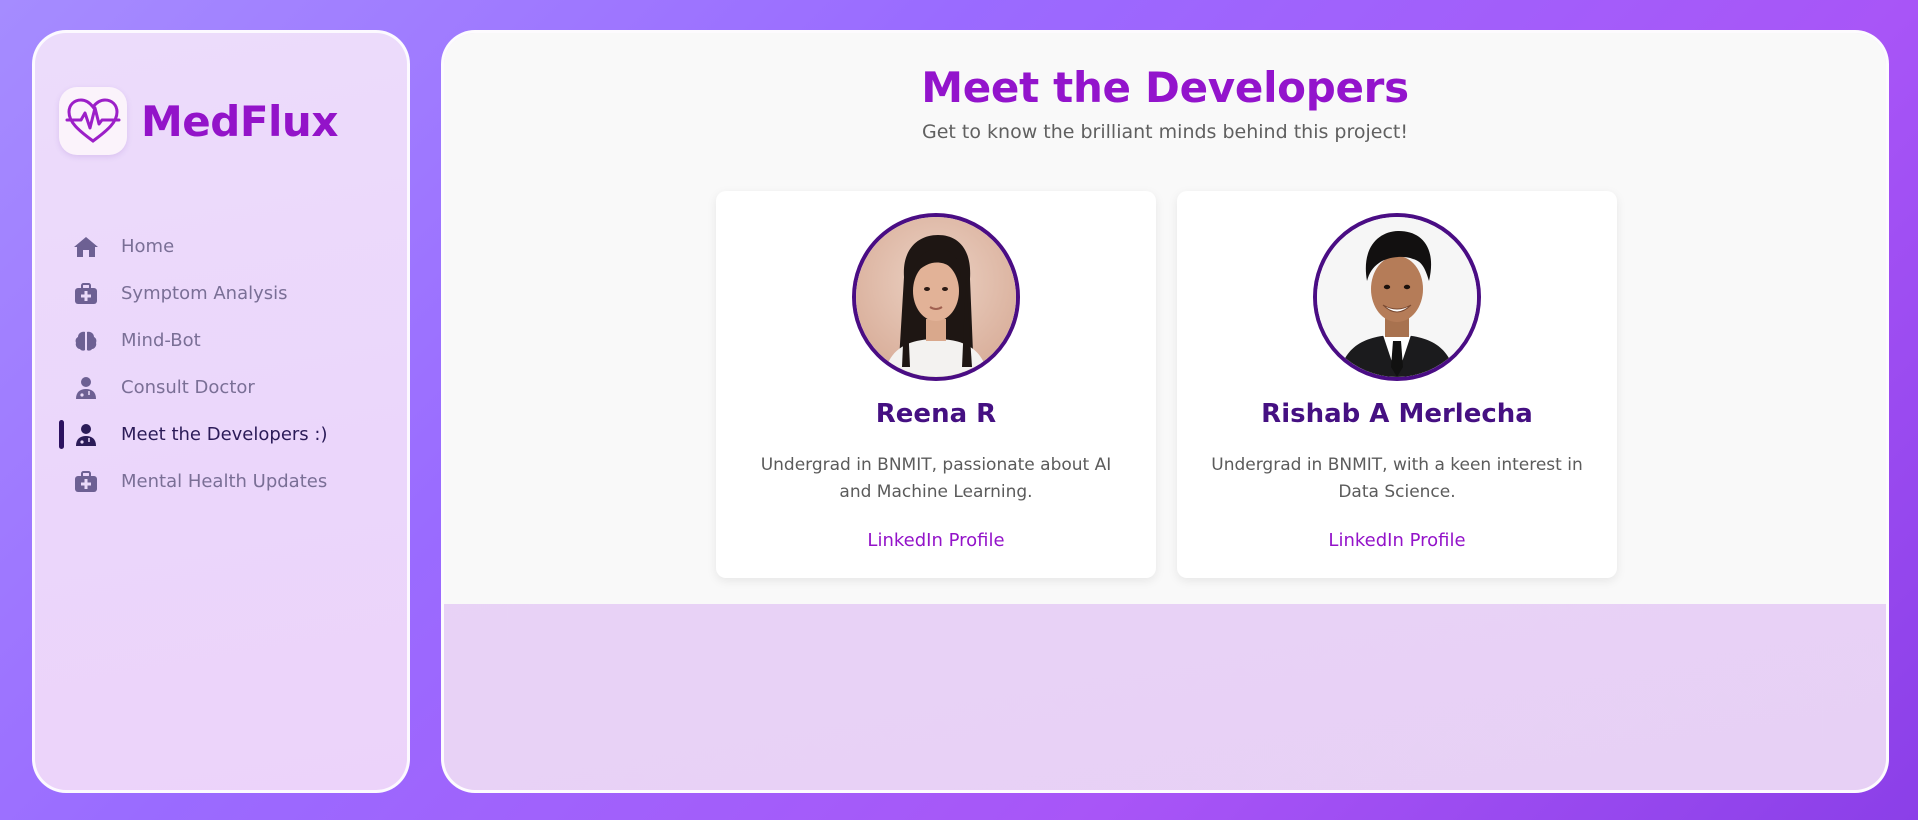 The image size is (1918, 820). I want to click on heart-pulse-logo-icon, so click(93, 121).